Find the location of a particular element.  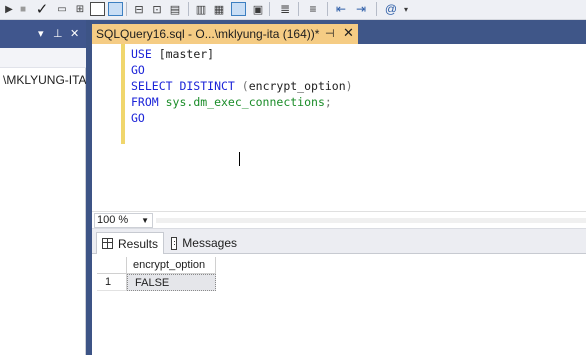

zoom-value: 100 % is located at coordinates (113, 220).